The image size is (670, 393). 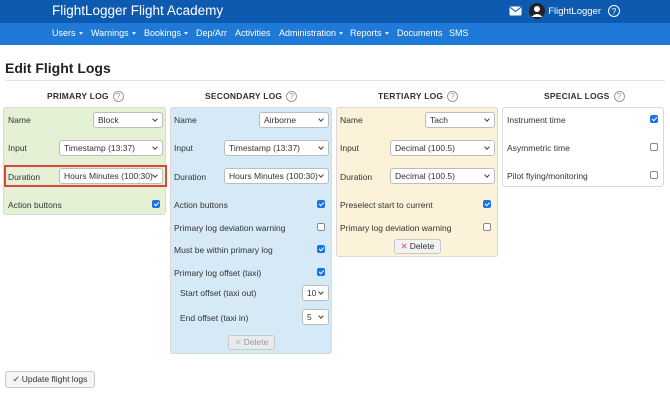 What do you see at coordinates (487, 227) in the screenshot?
I see `tertiary-deviation-checkbox` at bounding box center [487, 227].